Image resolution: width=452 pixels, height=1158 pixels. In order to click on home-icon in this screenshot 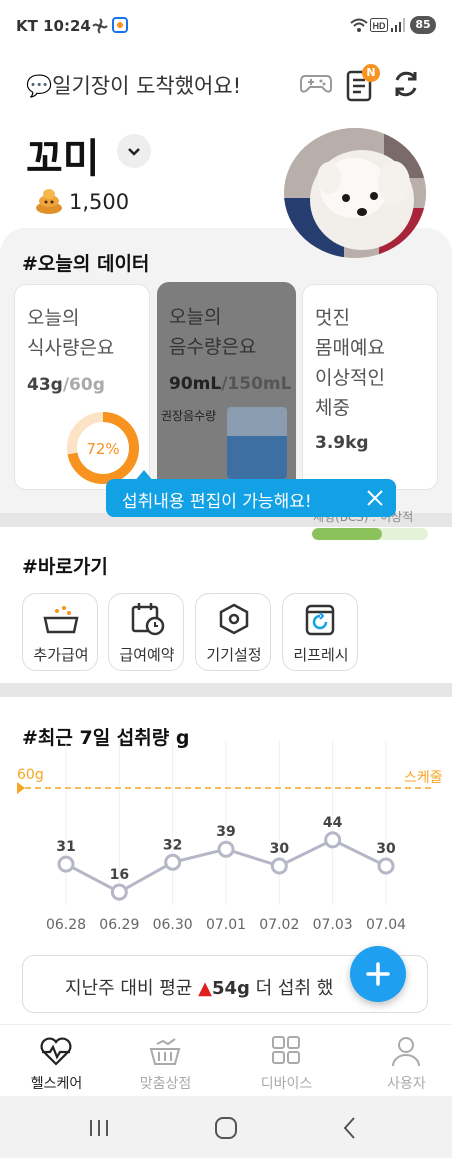, I will do `click(226, 1128)`.